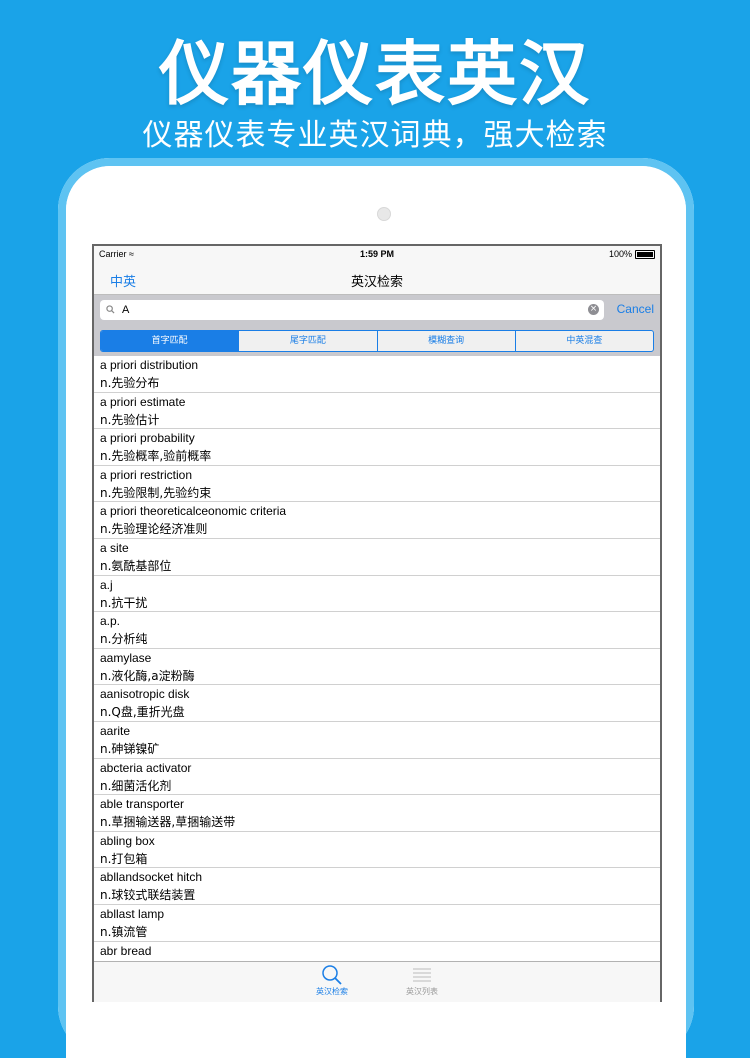 Image resolution: width=750 pixels, height=1058 pixels. I want to click on list-icon, so click(422, 975).